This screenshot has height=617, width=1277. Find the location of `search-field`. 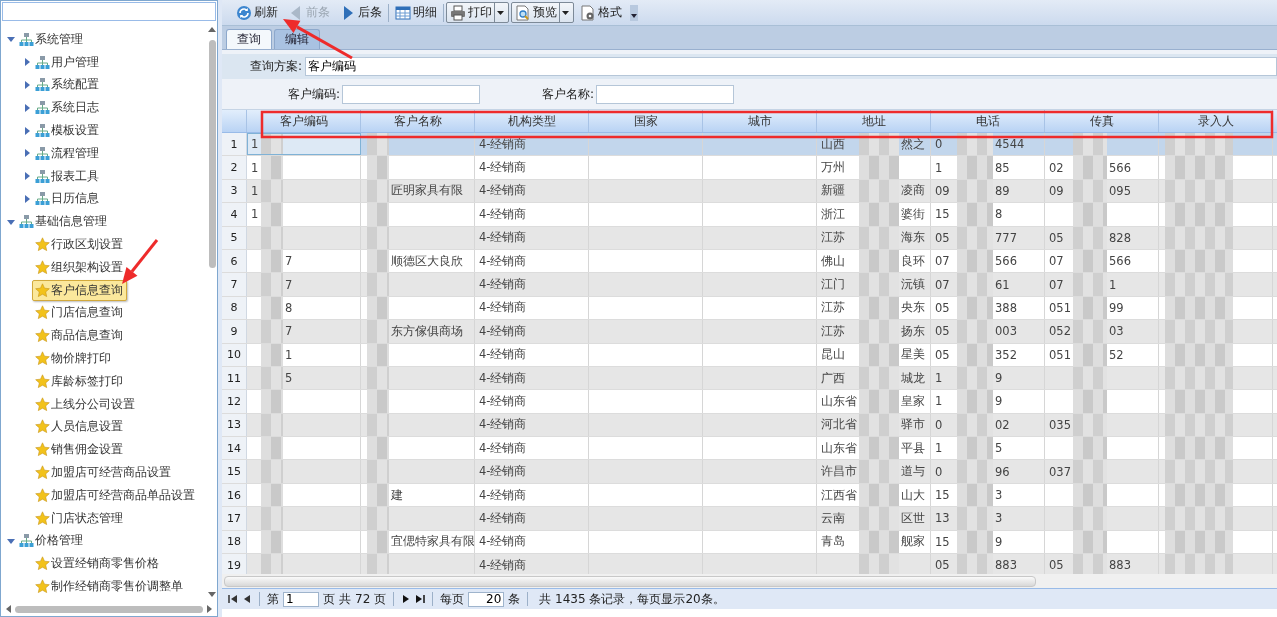

search-field is located at coordinates (109, 11).